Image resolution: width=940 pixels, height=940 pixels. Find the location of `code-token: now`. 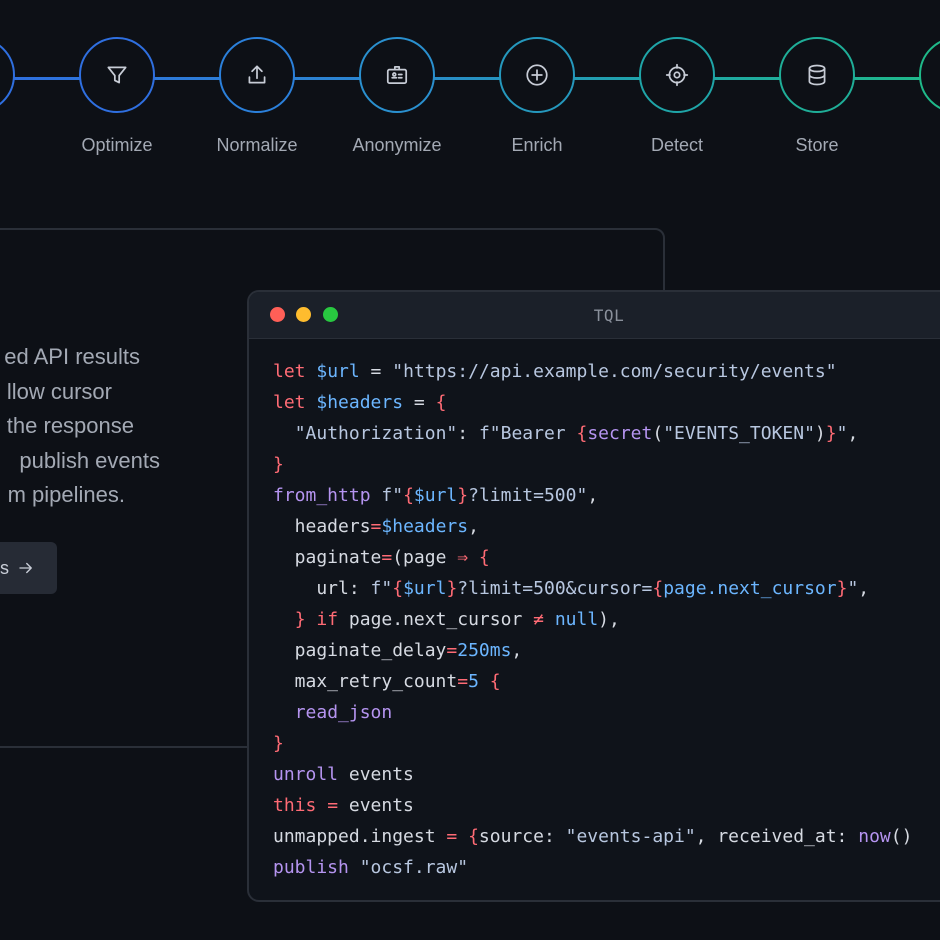

code-token: now is located at coordinates (874, 836).